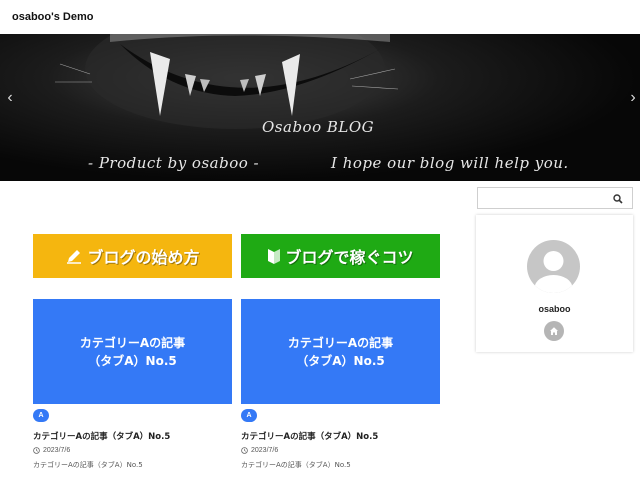 The height and width of the screenshot is (480, 640). I want to click on profile-name: osaboo, so click(554, 309).